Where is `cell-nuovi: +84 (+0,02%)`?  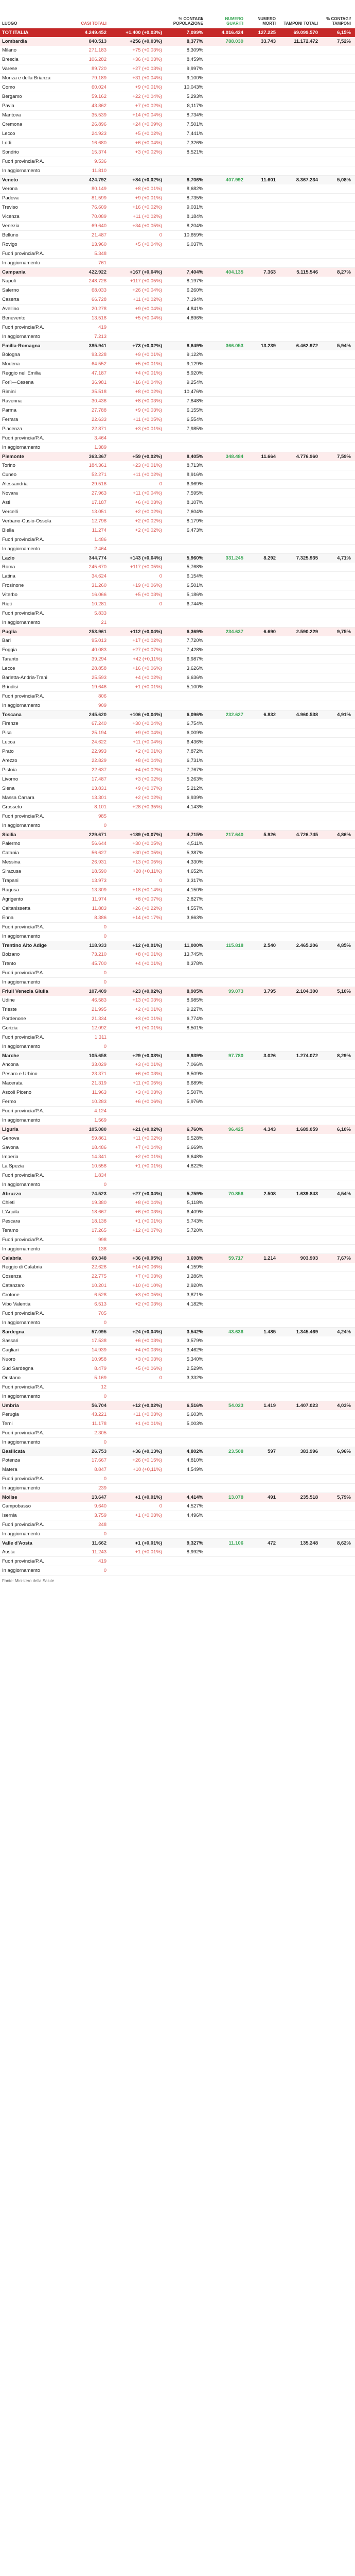
cell-nuovi: +84 (+0,02%) is located at coordinates (147, 180).